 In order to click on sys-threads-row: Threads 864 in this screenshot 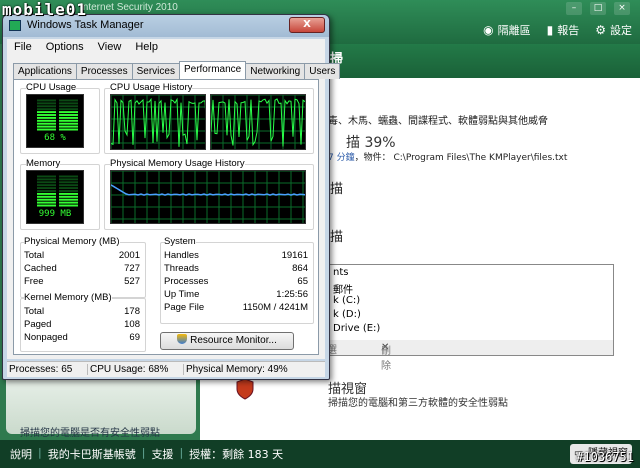, I will do `click(236, 268)`.